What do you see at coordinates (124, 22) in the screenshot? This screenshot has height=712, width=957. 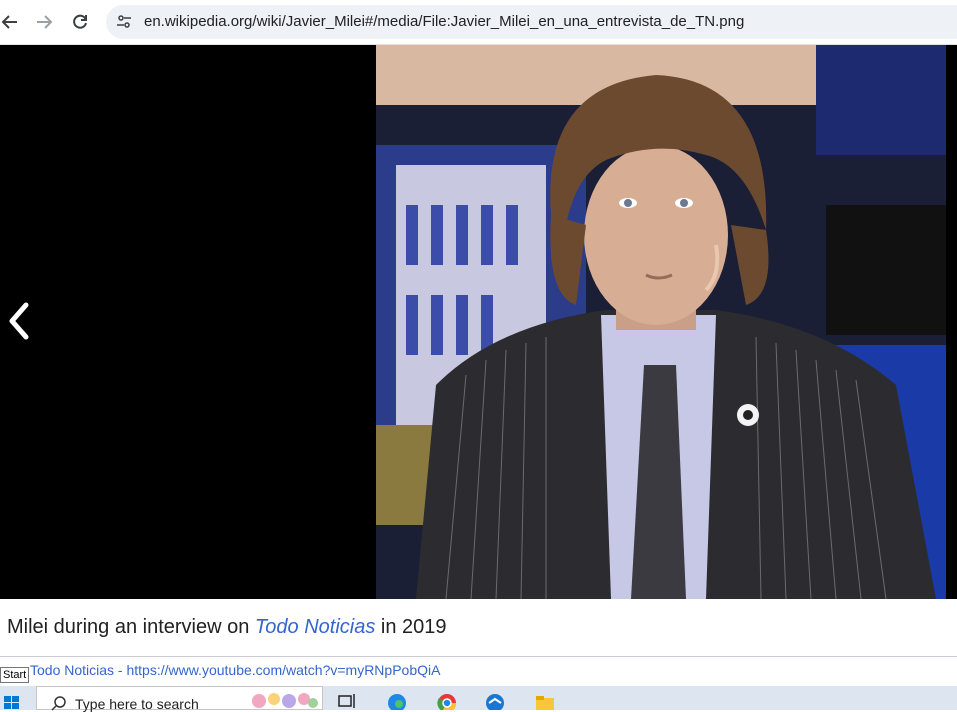 I see `site-settings-icon` at bounding box center [124, 22].